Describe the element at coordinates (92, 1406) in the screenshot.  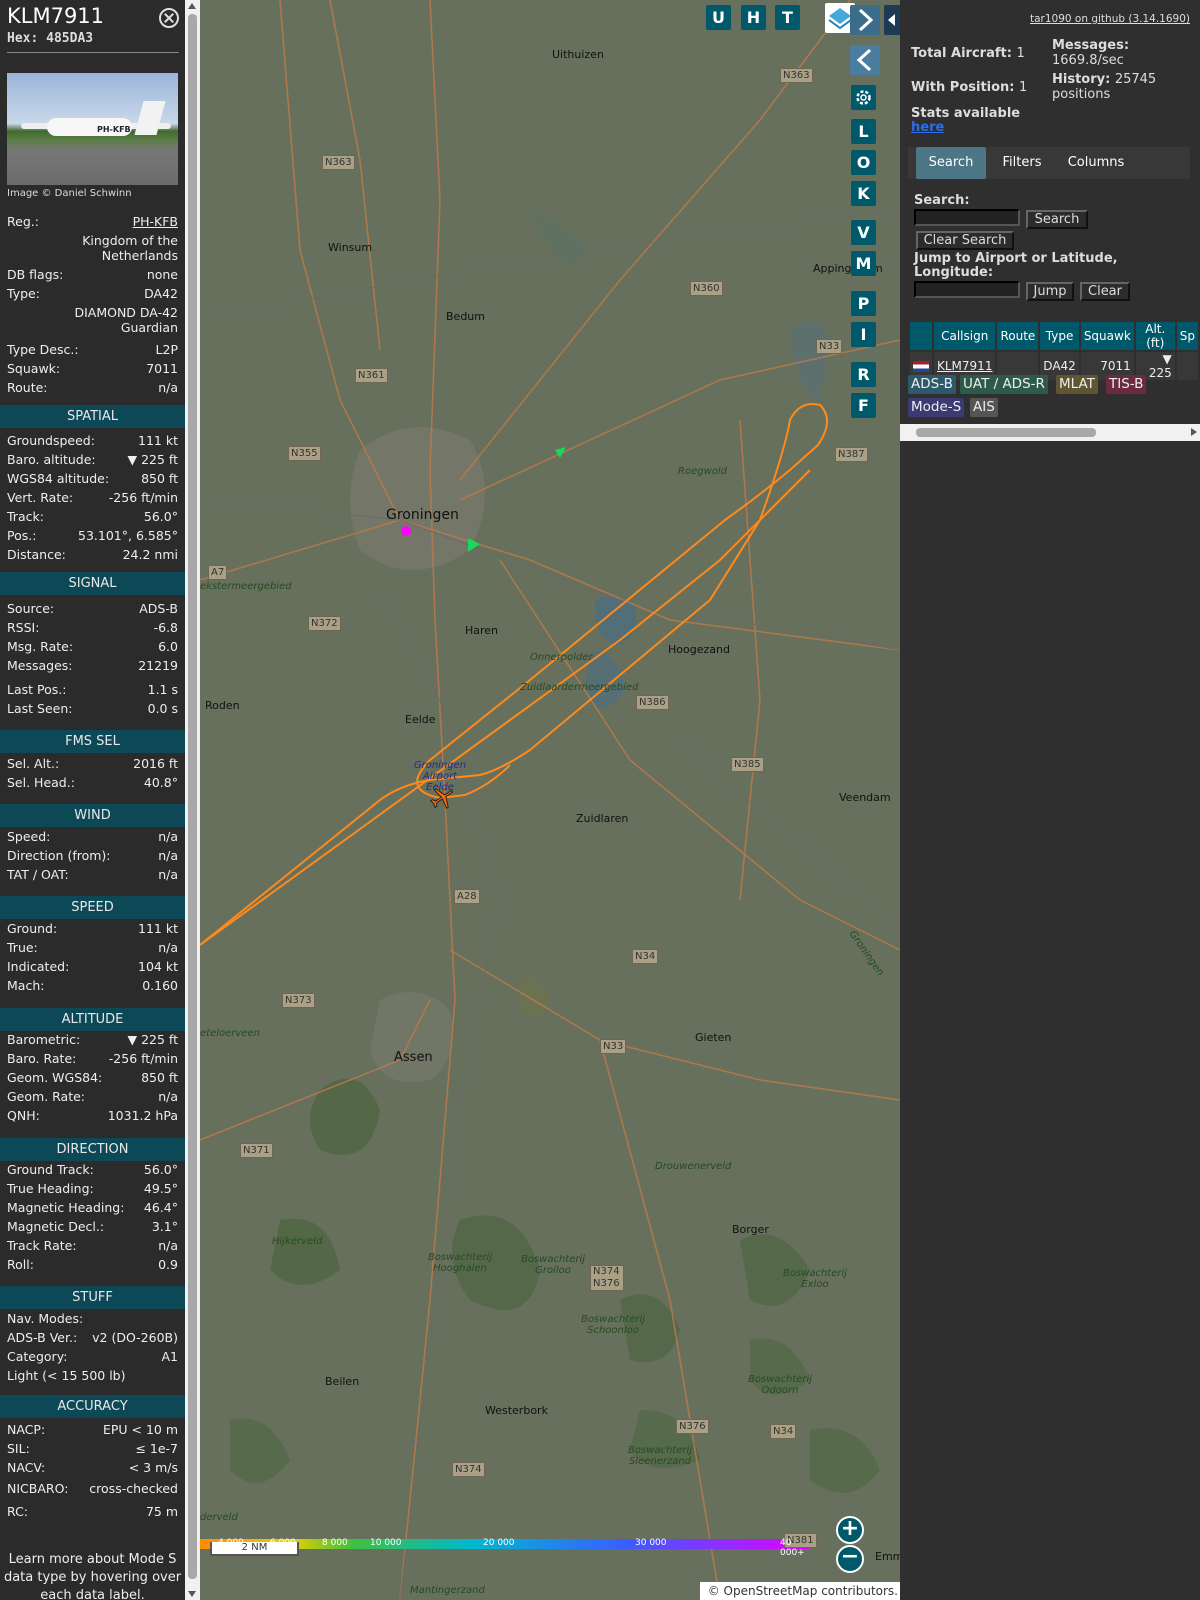
I see `section-header-accuracy: ACCURACY` at that location.